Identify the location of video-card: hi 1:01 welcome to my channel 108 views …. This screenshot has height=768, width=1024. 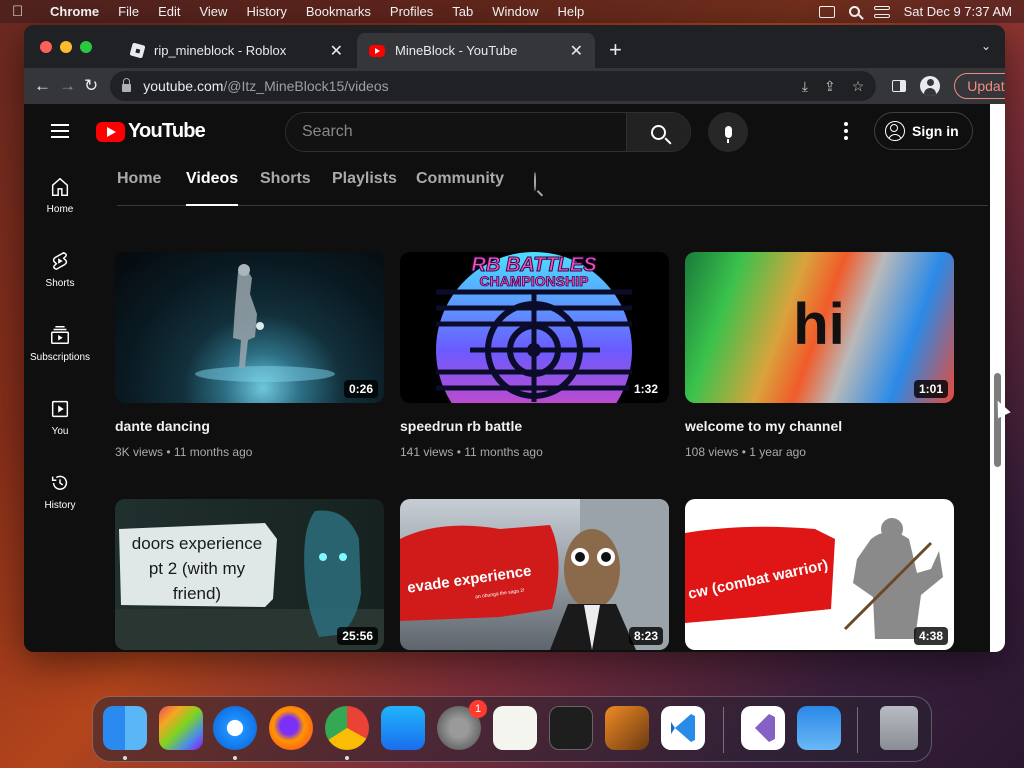
(819, 355).